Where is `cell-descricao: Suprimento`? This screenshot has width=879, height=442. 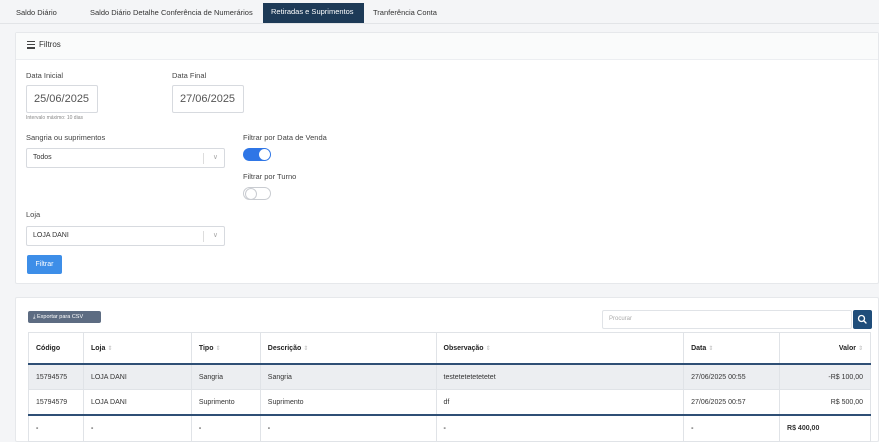
cell-descricao: Suprimento is located at coordinates (348, 402).